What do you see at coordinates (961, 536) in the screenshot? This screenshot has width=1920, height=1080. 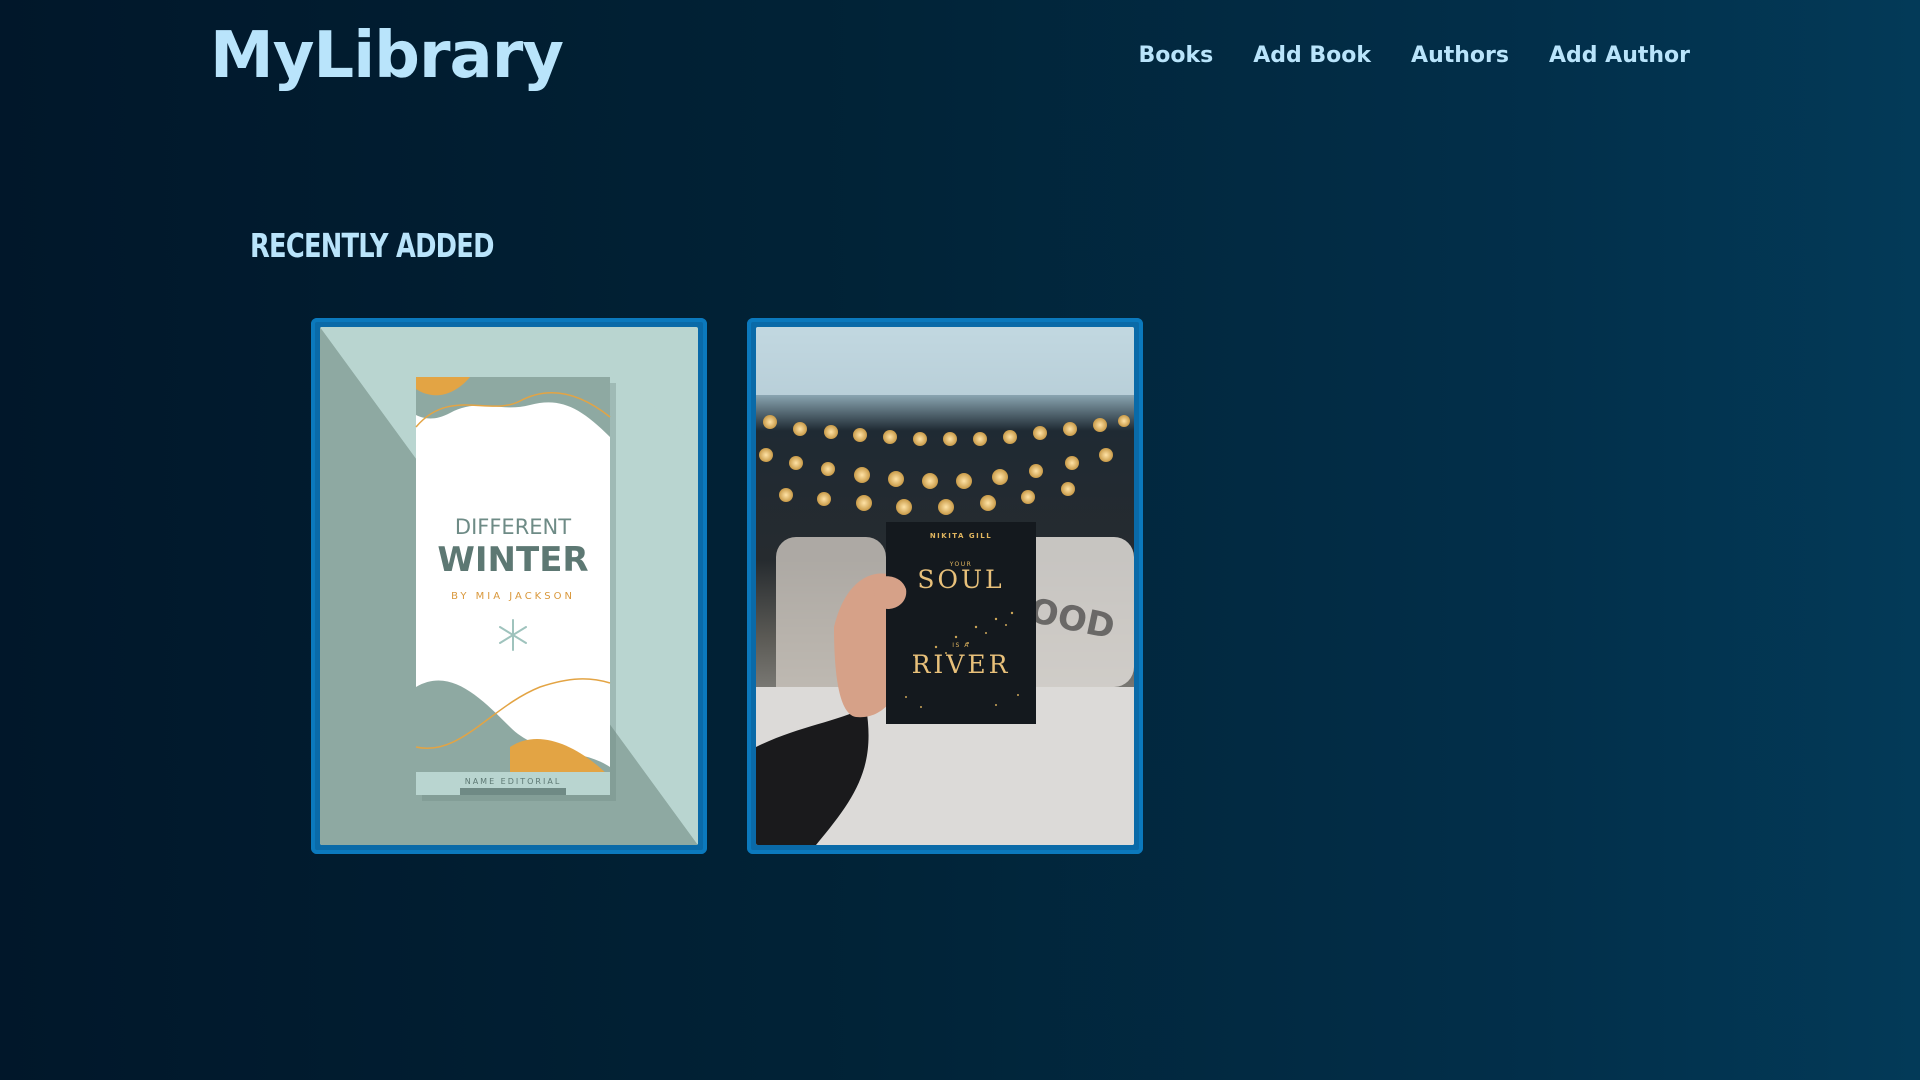 I see `cover-author: NIKITA GILL` at bounding box center [961, 536].